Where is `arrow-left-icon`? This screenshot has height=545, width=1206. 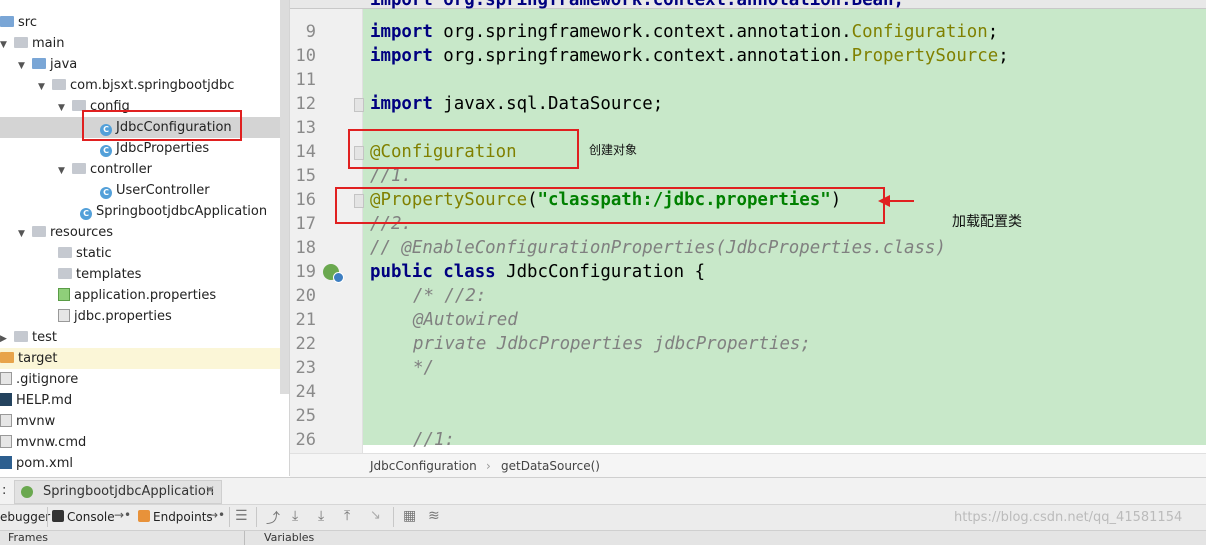 arrow-left-icon is located at coordinates (896, 201).